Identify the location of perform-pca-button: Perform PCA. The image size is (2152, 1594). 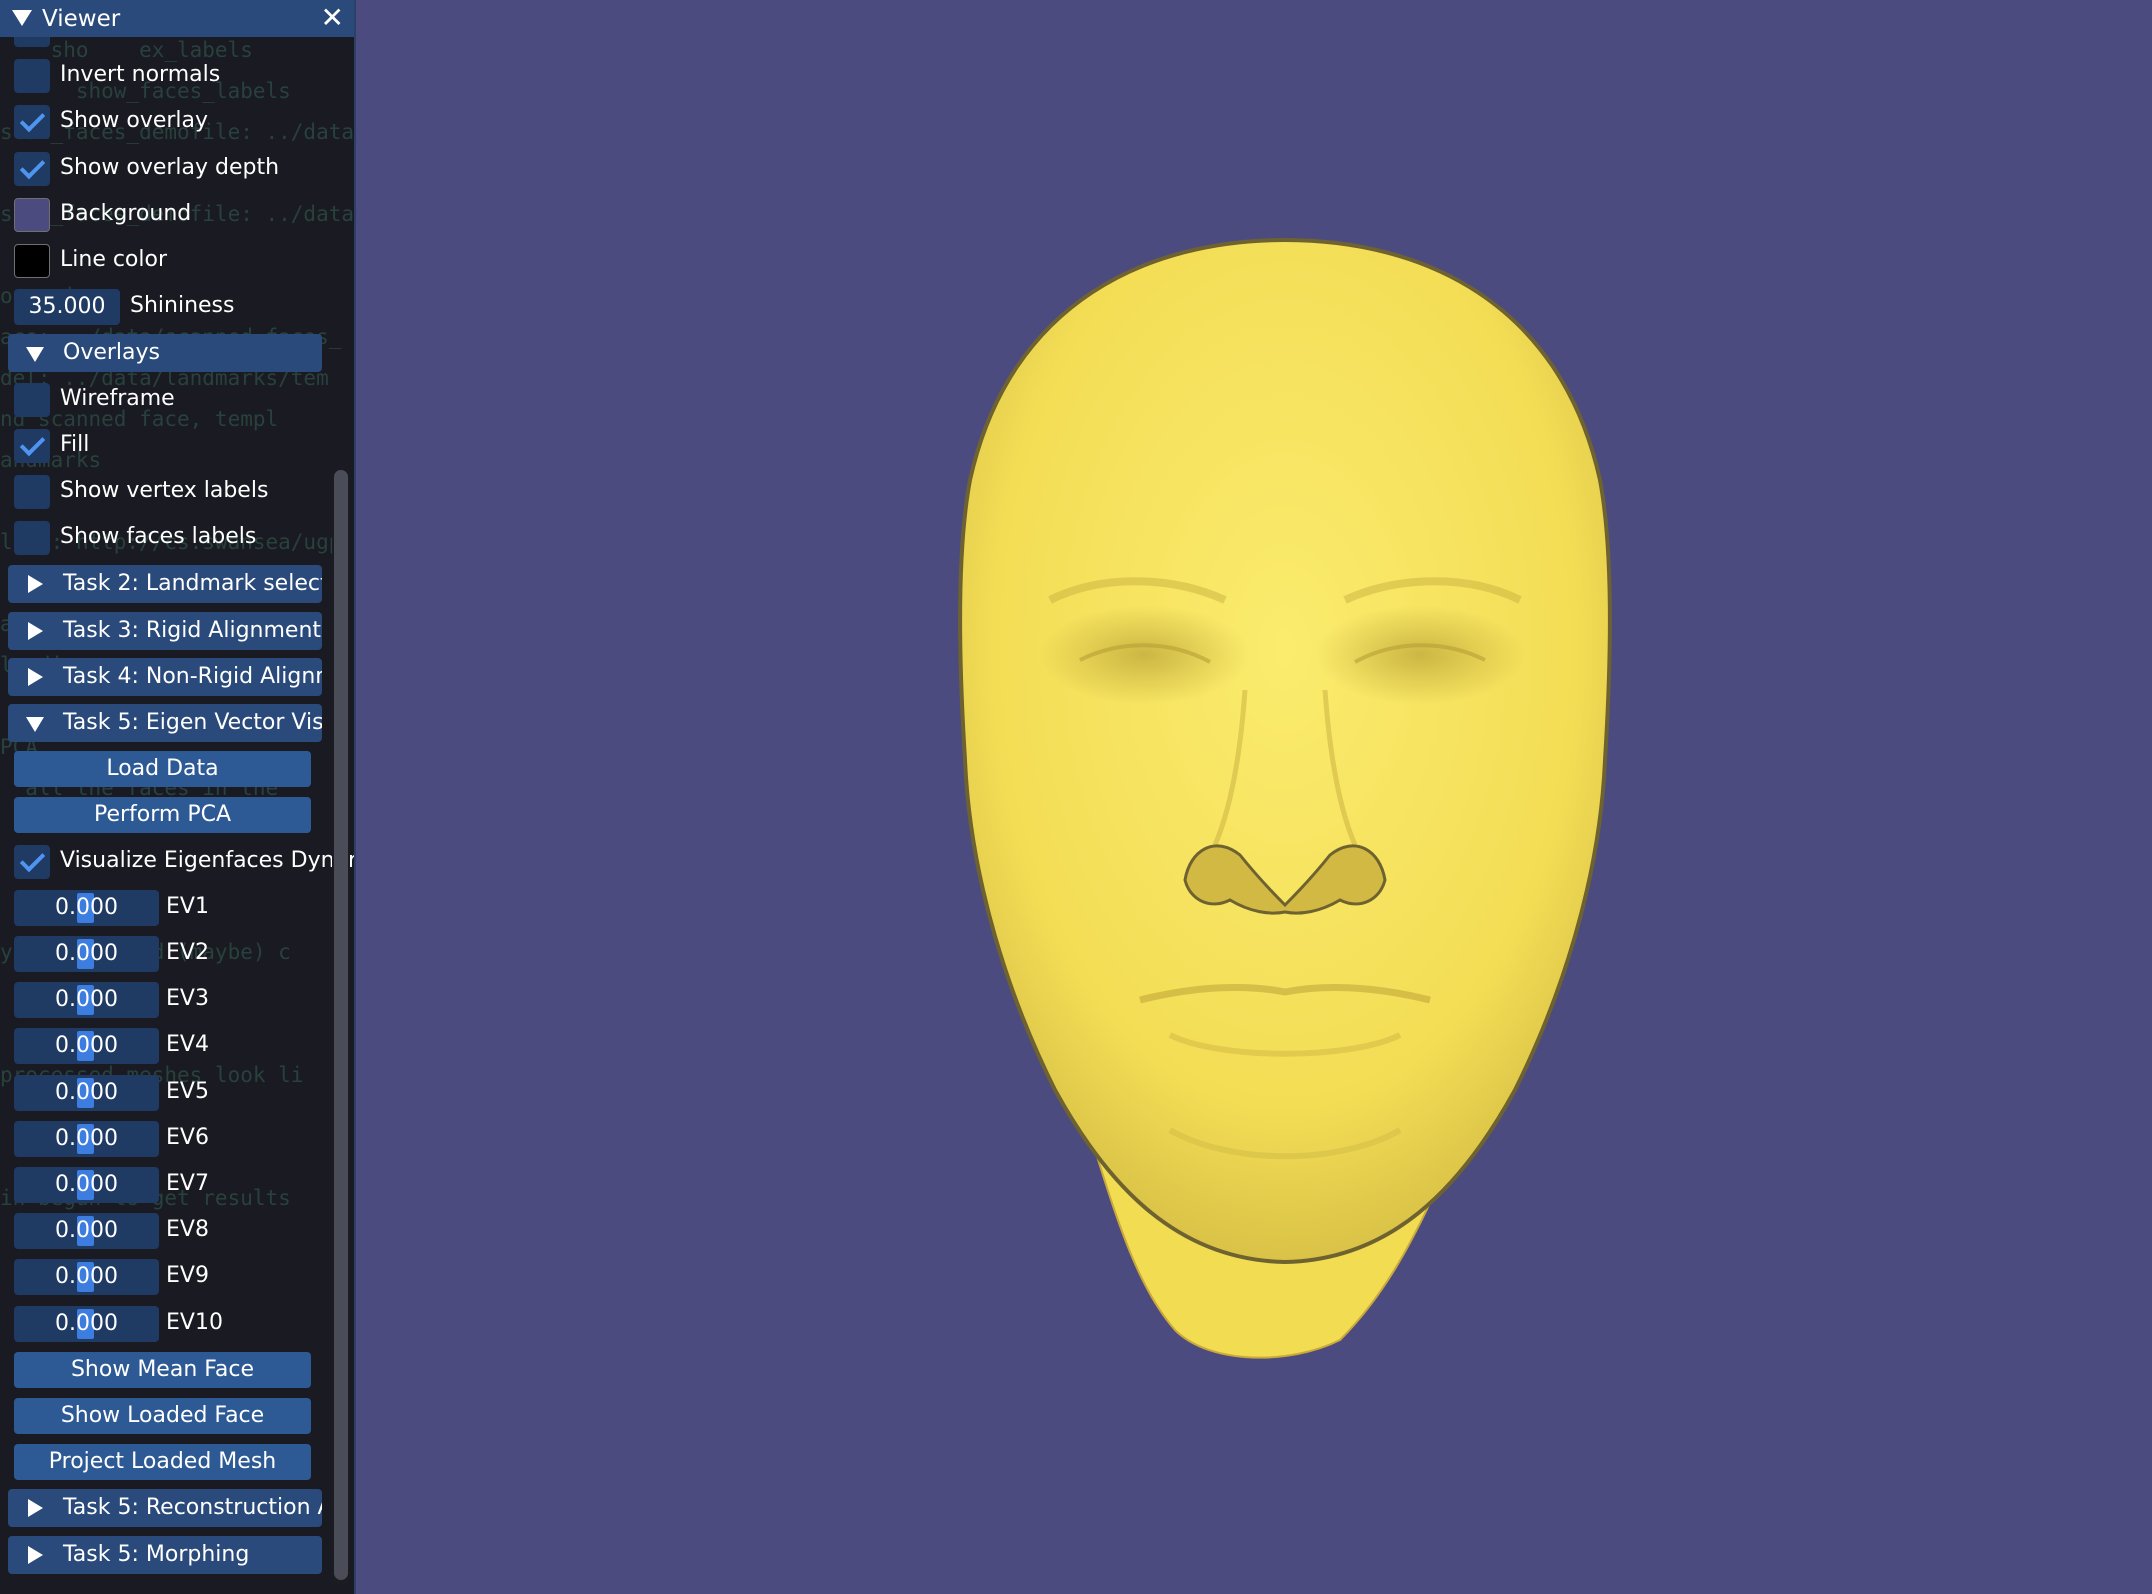
(170, 815).